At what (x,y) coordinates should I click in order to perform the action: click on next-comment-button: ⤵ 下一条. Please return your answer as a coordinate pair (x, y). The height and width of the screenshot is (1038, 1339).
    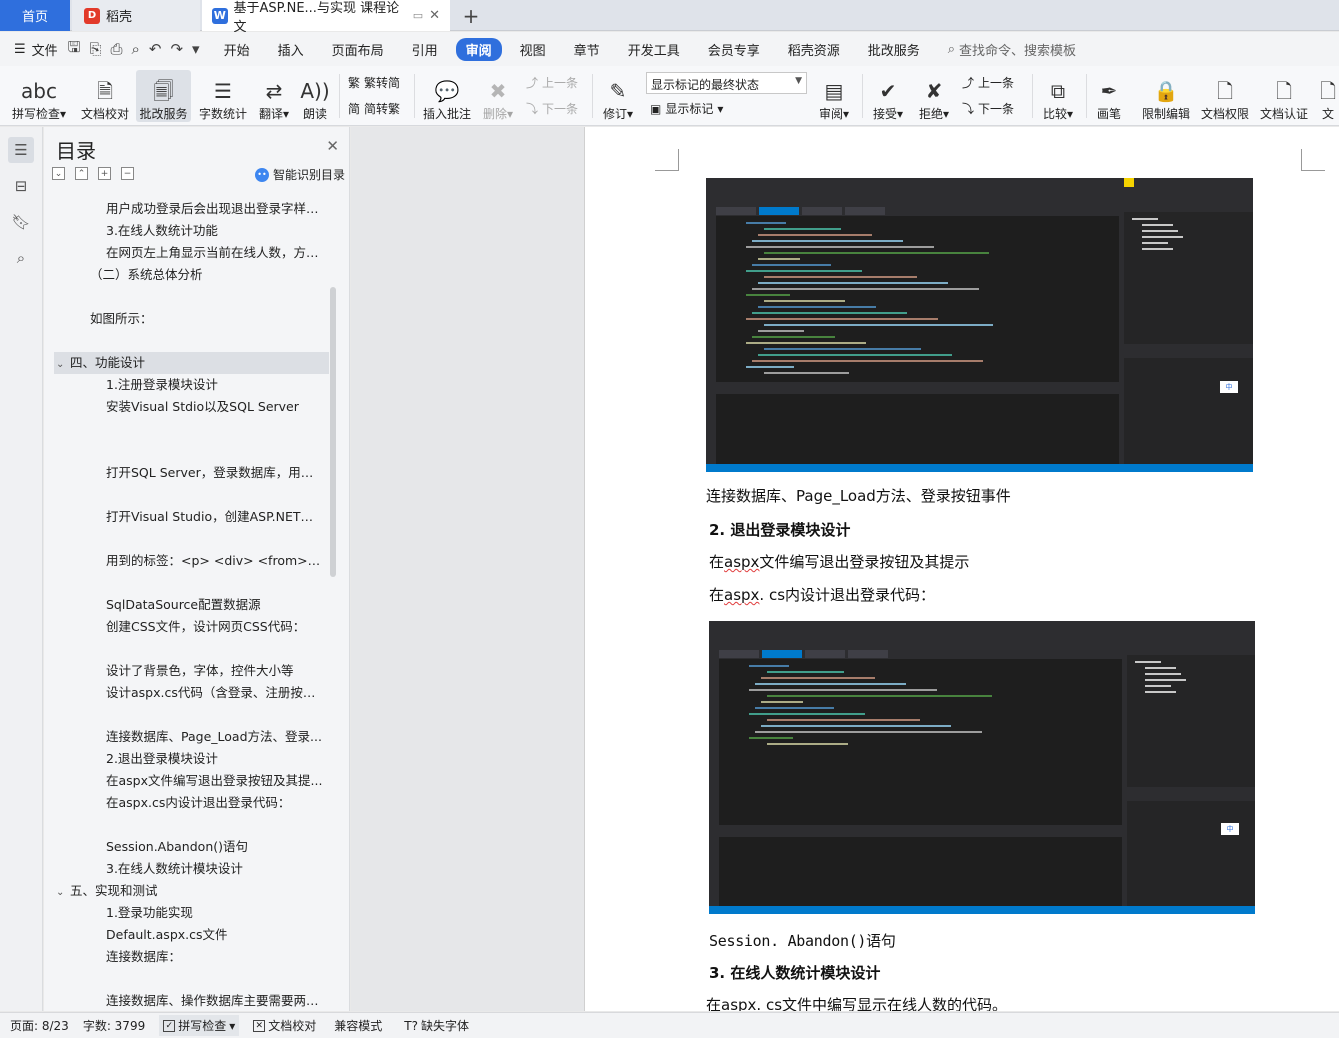
    Looking at the image, I should click on (552, 108).